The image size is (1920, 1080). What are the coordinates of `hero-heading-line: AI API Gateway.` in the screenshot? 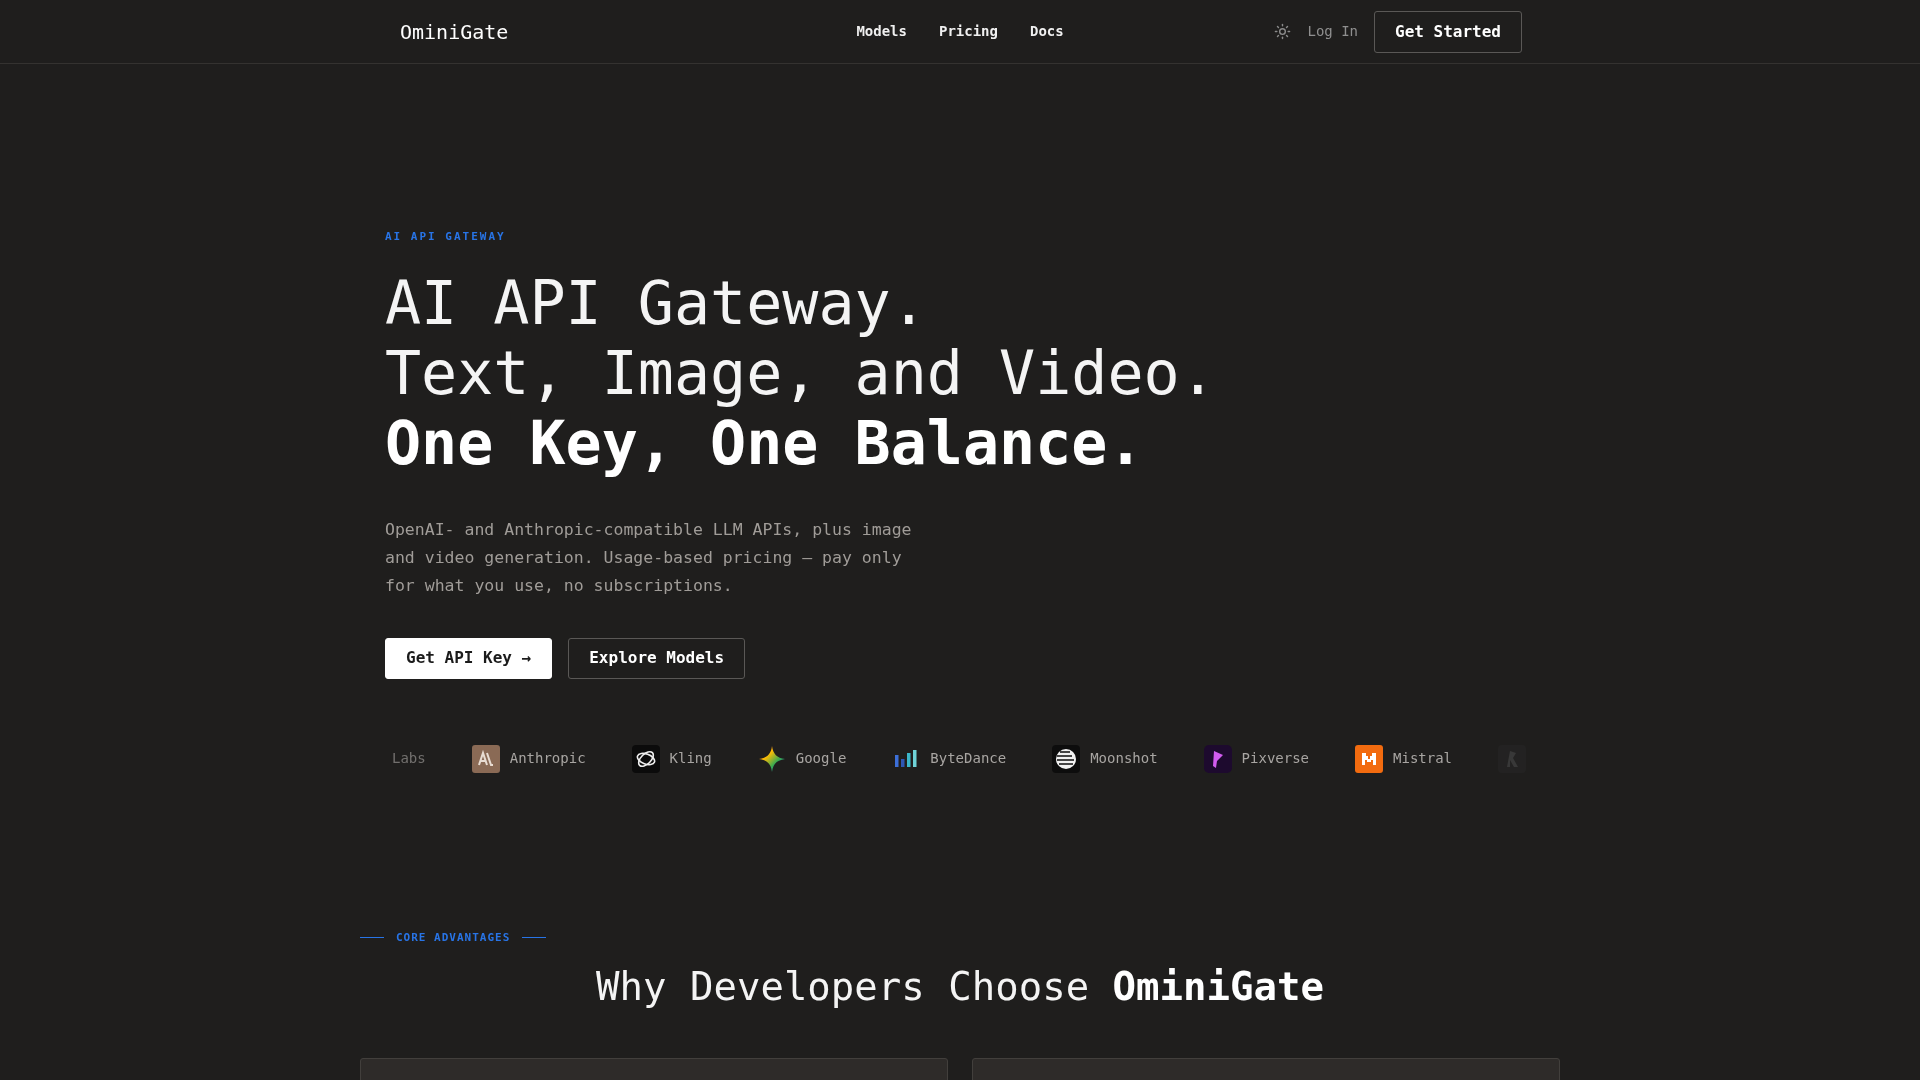 It's located at (656, 302).